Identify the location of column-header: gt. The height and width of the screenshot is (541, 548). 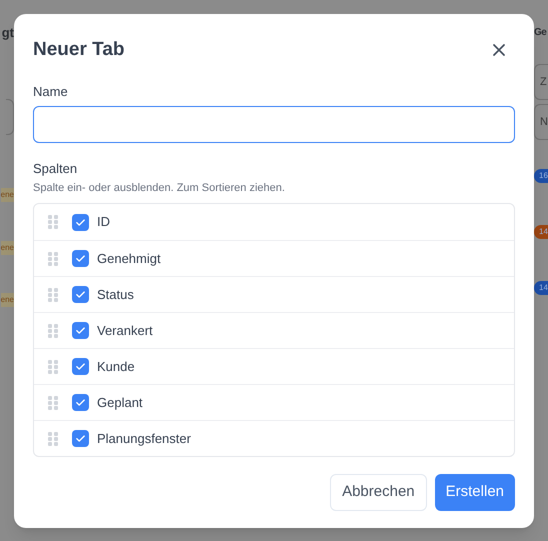
(8, 33).